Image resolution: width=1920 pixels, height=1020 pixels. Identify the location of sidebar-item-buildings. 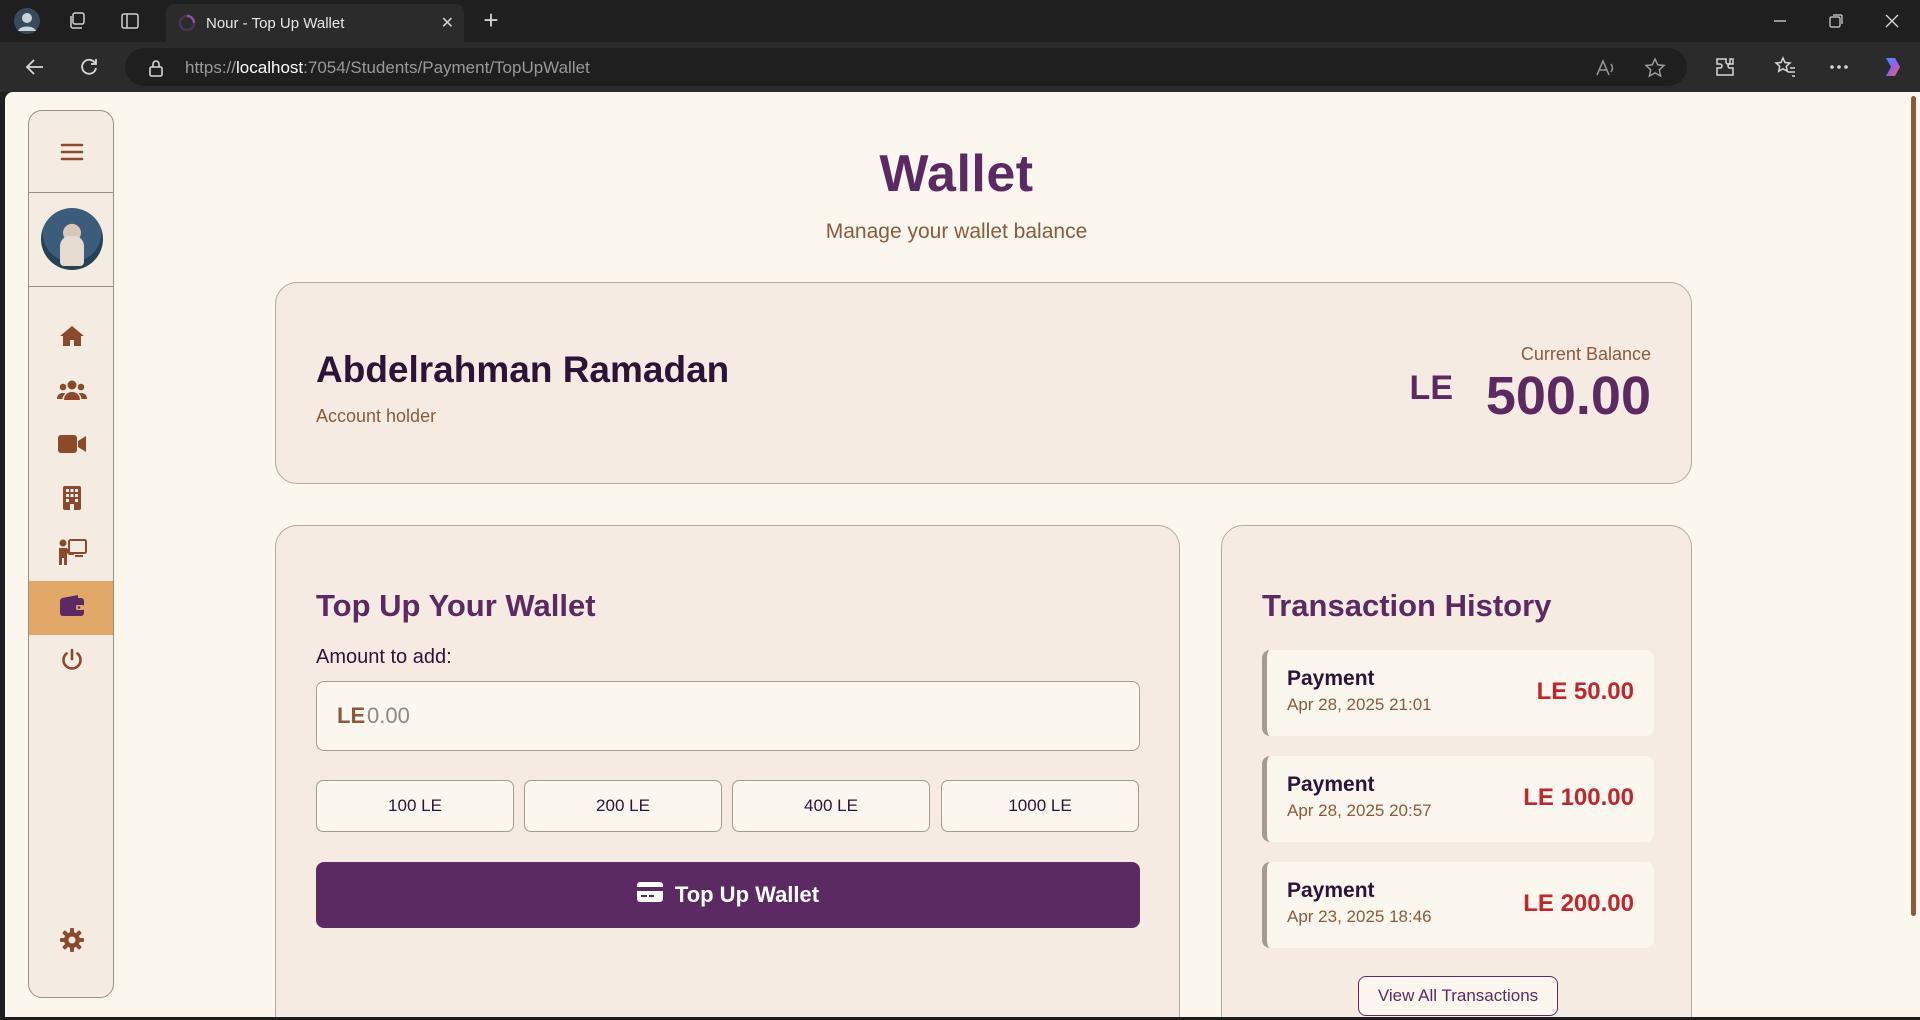
(71, 500).